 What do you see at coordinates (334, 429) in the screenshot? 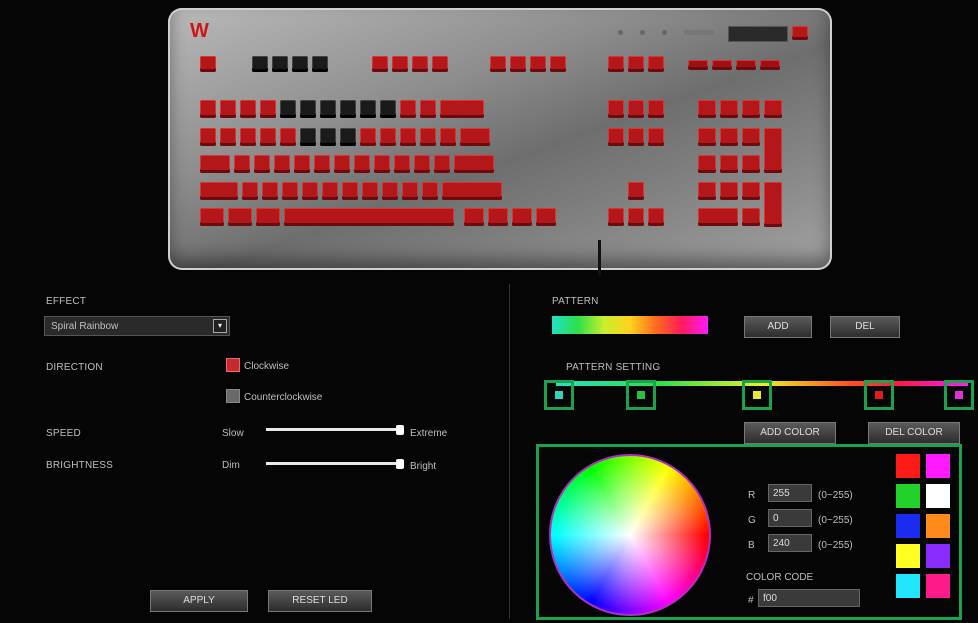
I see `speed-slider` at bounding box center [334, 429].